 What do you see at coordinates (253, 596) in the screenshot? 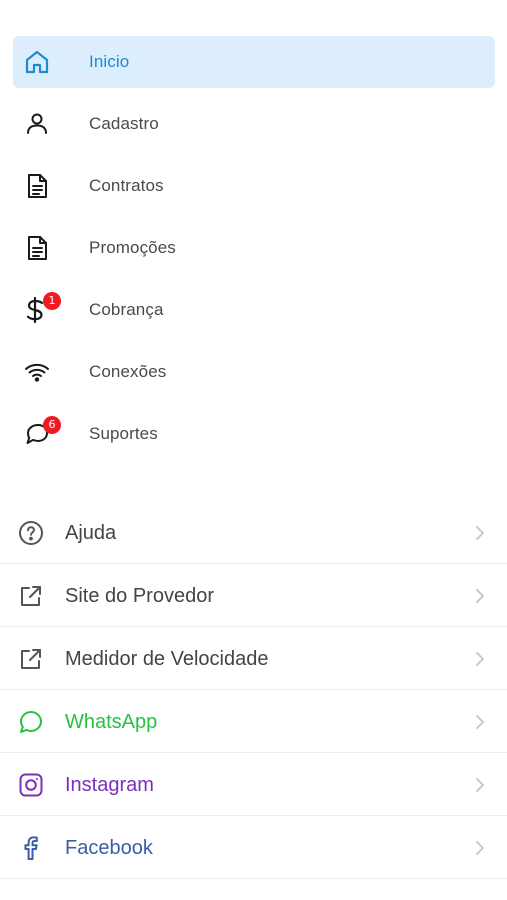
I see `link-row-site-do-provedor: Site do Provedor` at bounding box center [253, 596].